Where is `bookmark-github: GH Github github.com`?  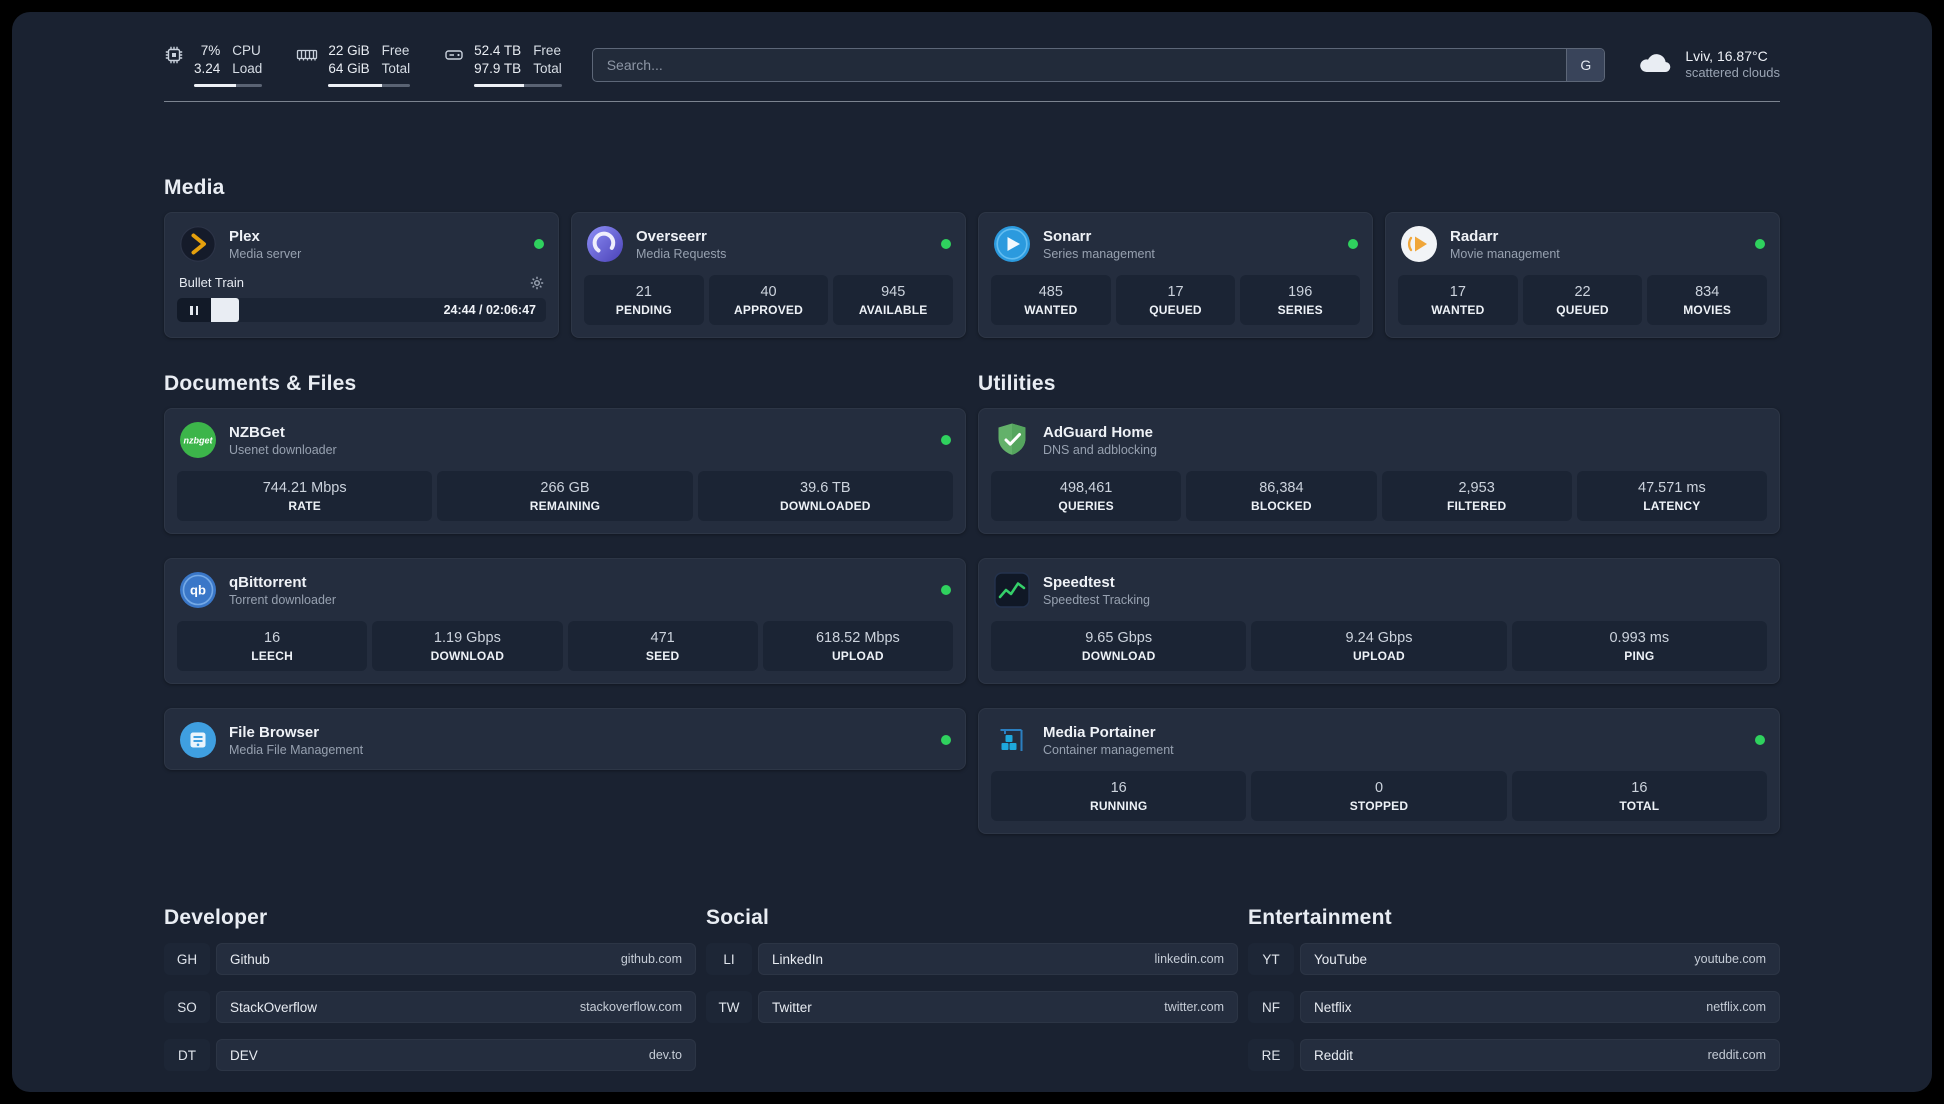
bookmark-github: GH Github github.com is located at coordinates (430, 959).